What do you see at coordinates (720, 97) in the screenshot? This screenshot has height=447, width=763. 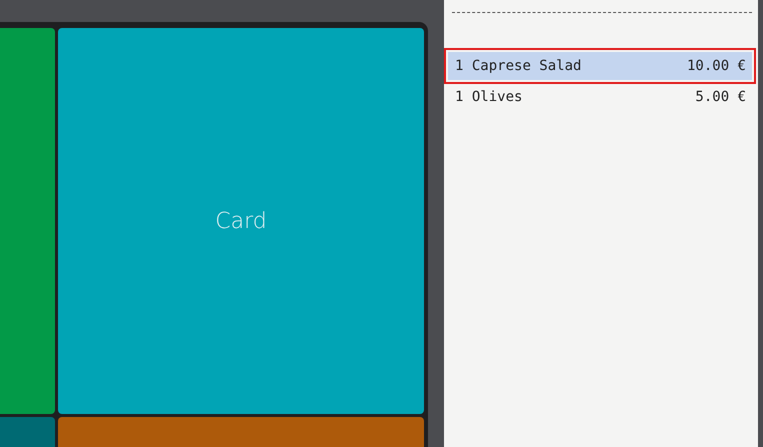 I see `item-price: 5.00 €` at bounding box center [720, 97].